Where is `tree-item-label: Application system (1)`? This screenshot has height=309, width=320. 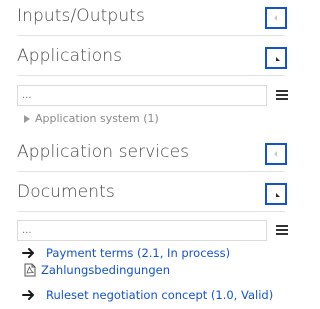 tree-item-label: Application system (1) is located at coordinates (97, 118).